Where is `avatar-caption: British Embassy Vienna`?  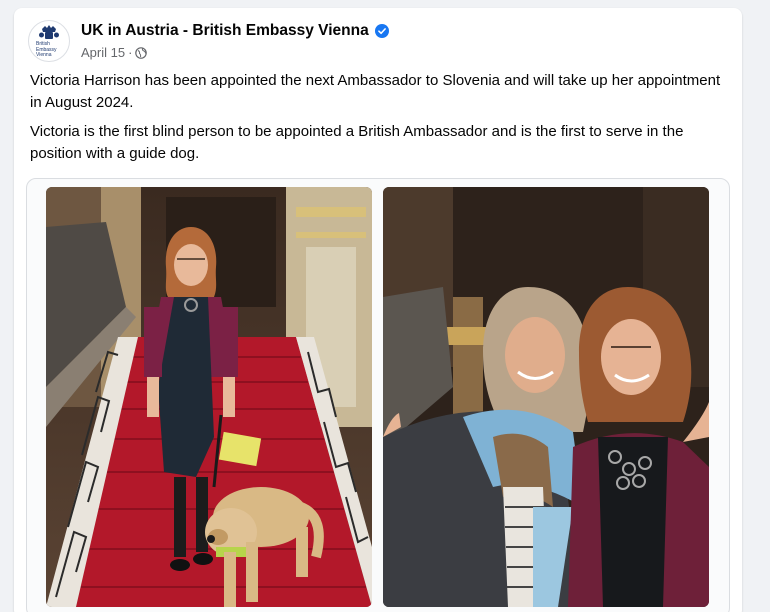 avatar-caption: British Embassy Vienna is located at coordinates (46, 50).